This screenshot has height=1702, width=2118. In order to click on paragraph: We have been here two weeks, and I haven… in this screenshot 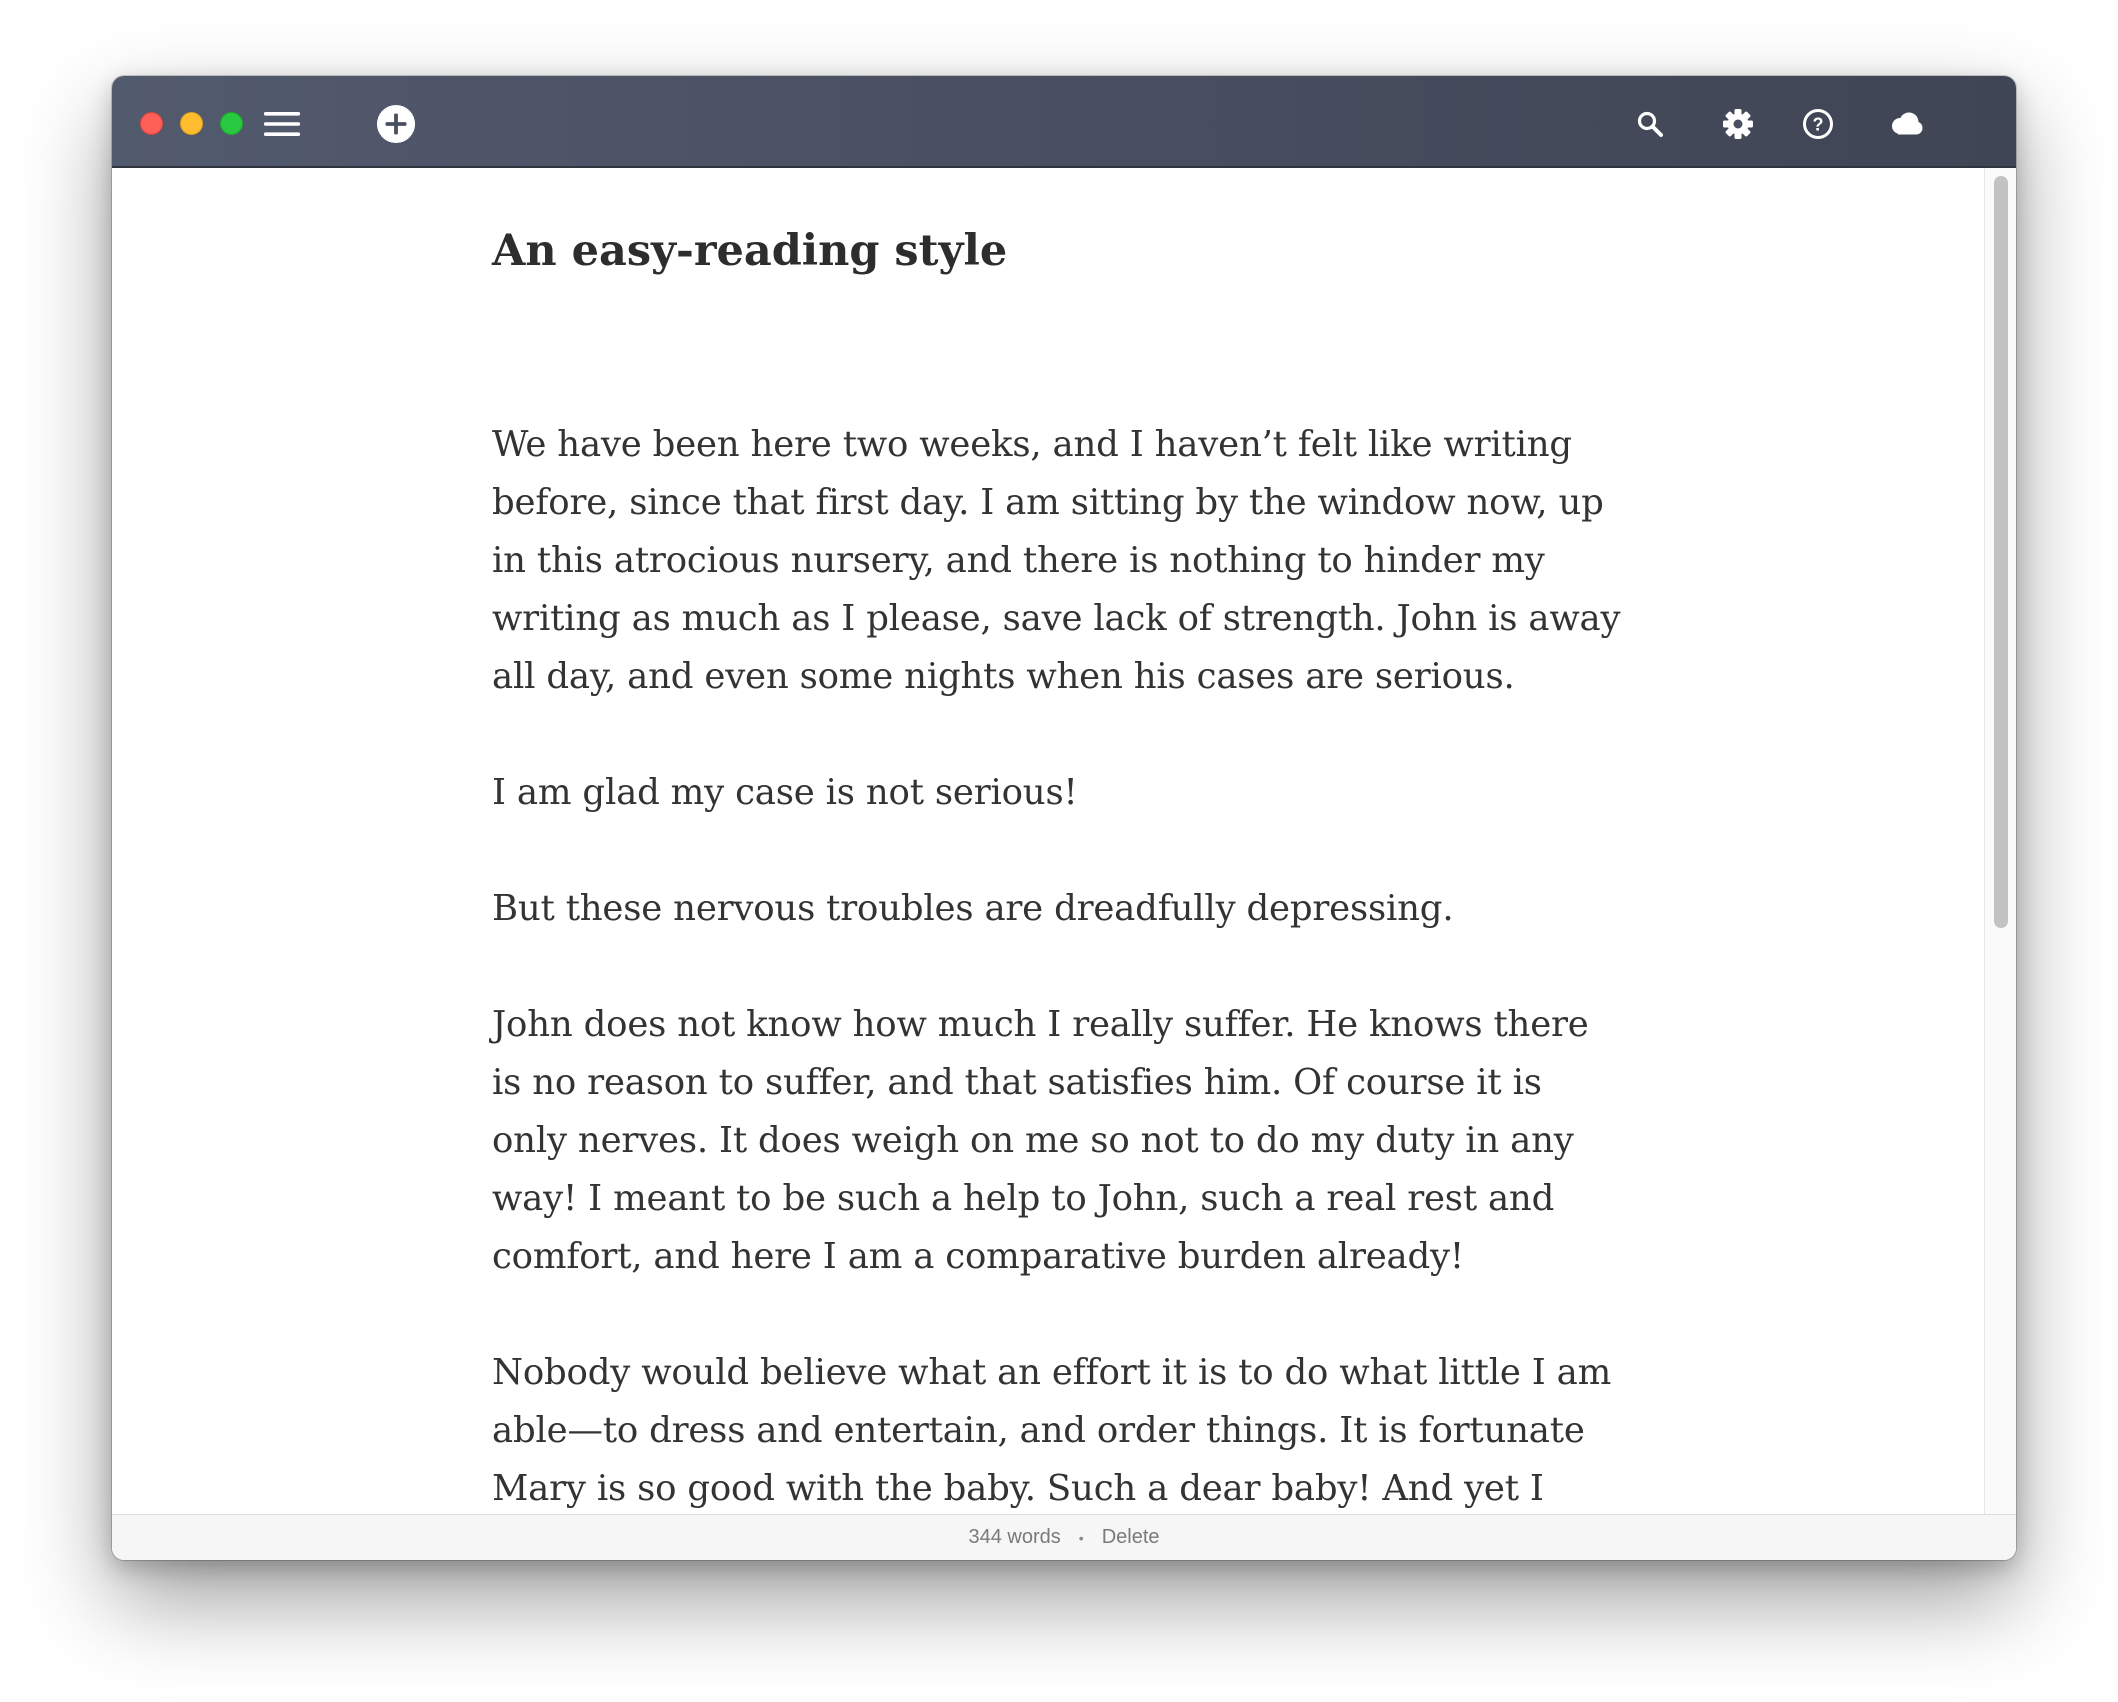, I will do `click(1057, 561)`.